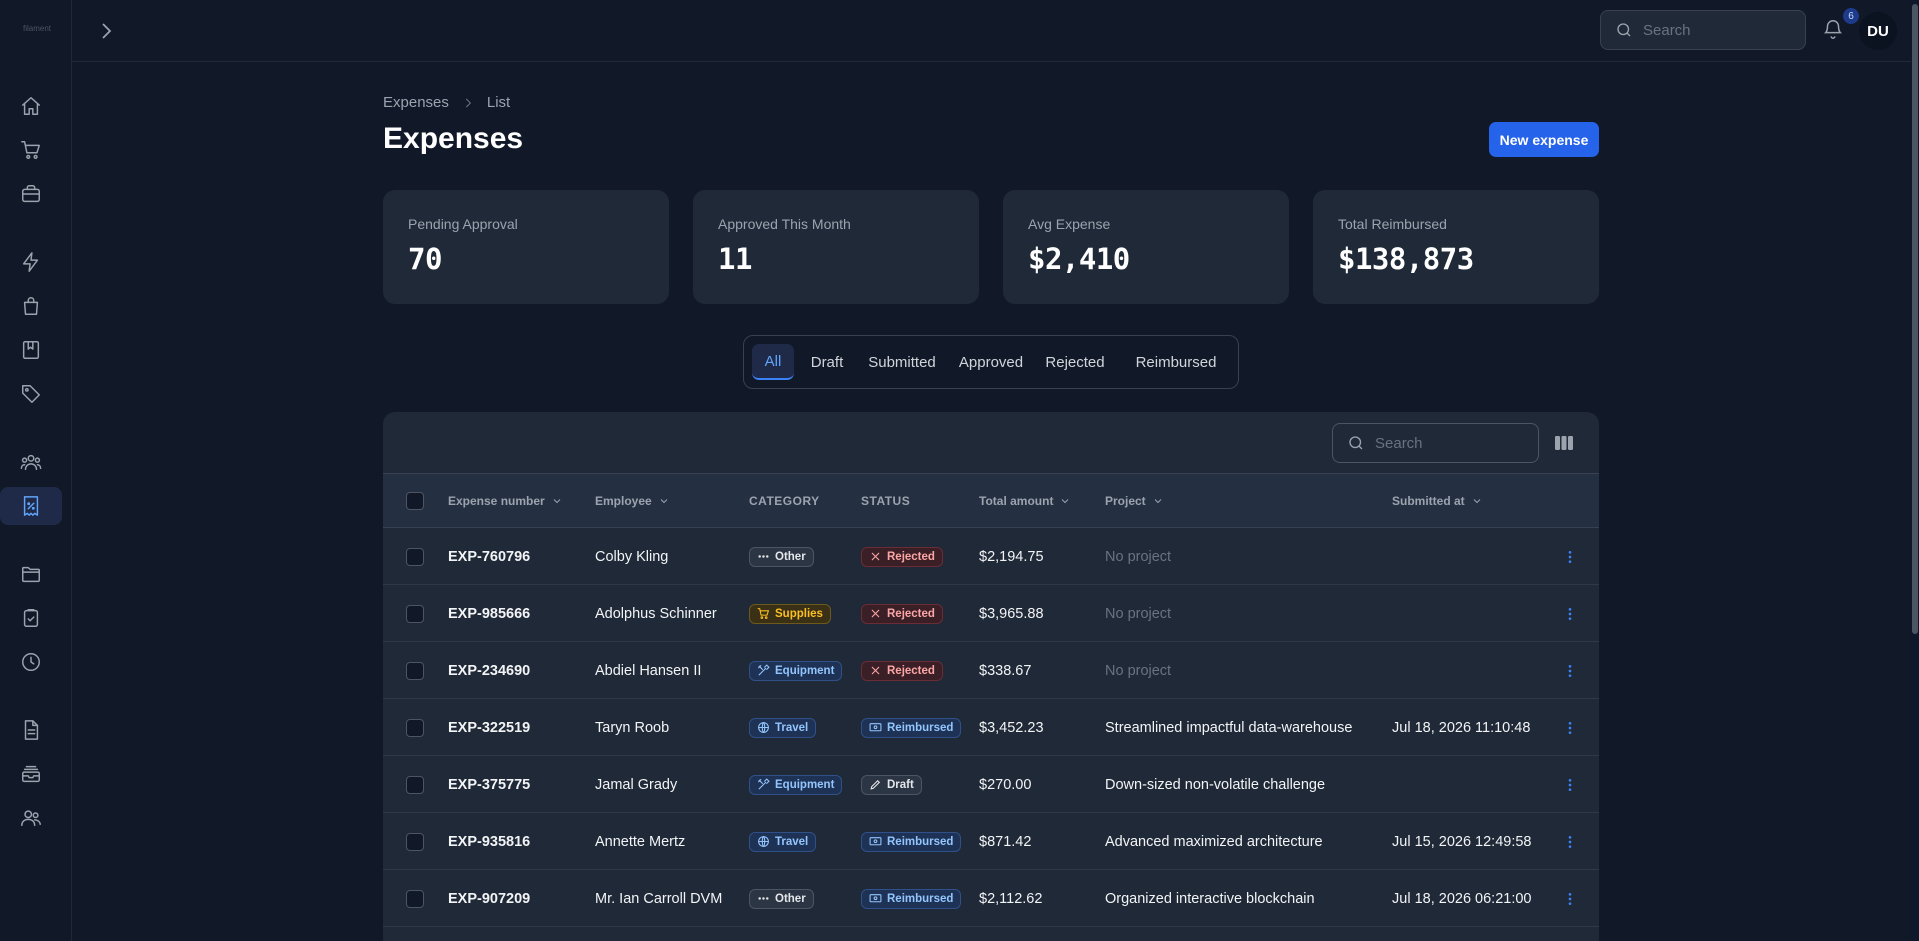 Image resolution: width=1919 pixels, height=941 pixels. I want to click on sidebar-item-shopping-bag, so click(31, 306).